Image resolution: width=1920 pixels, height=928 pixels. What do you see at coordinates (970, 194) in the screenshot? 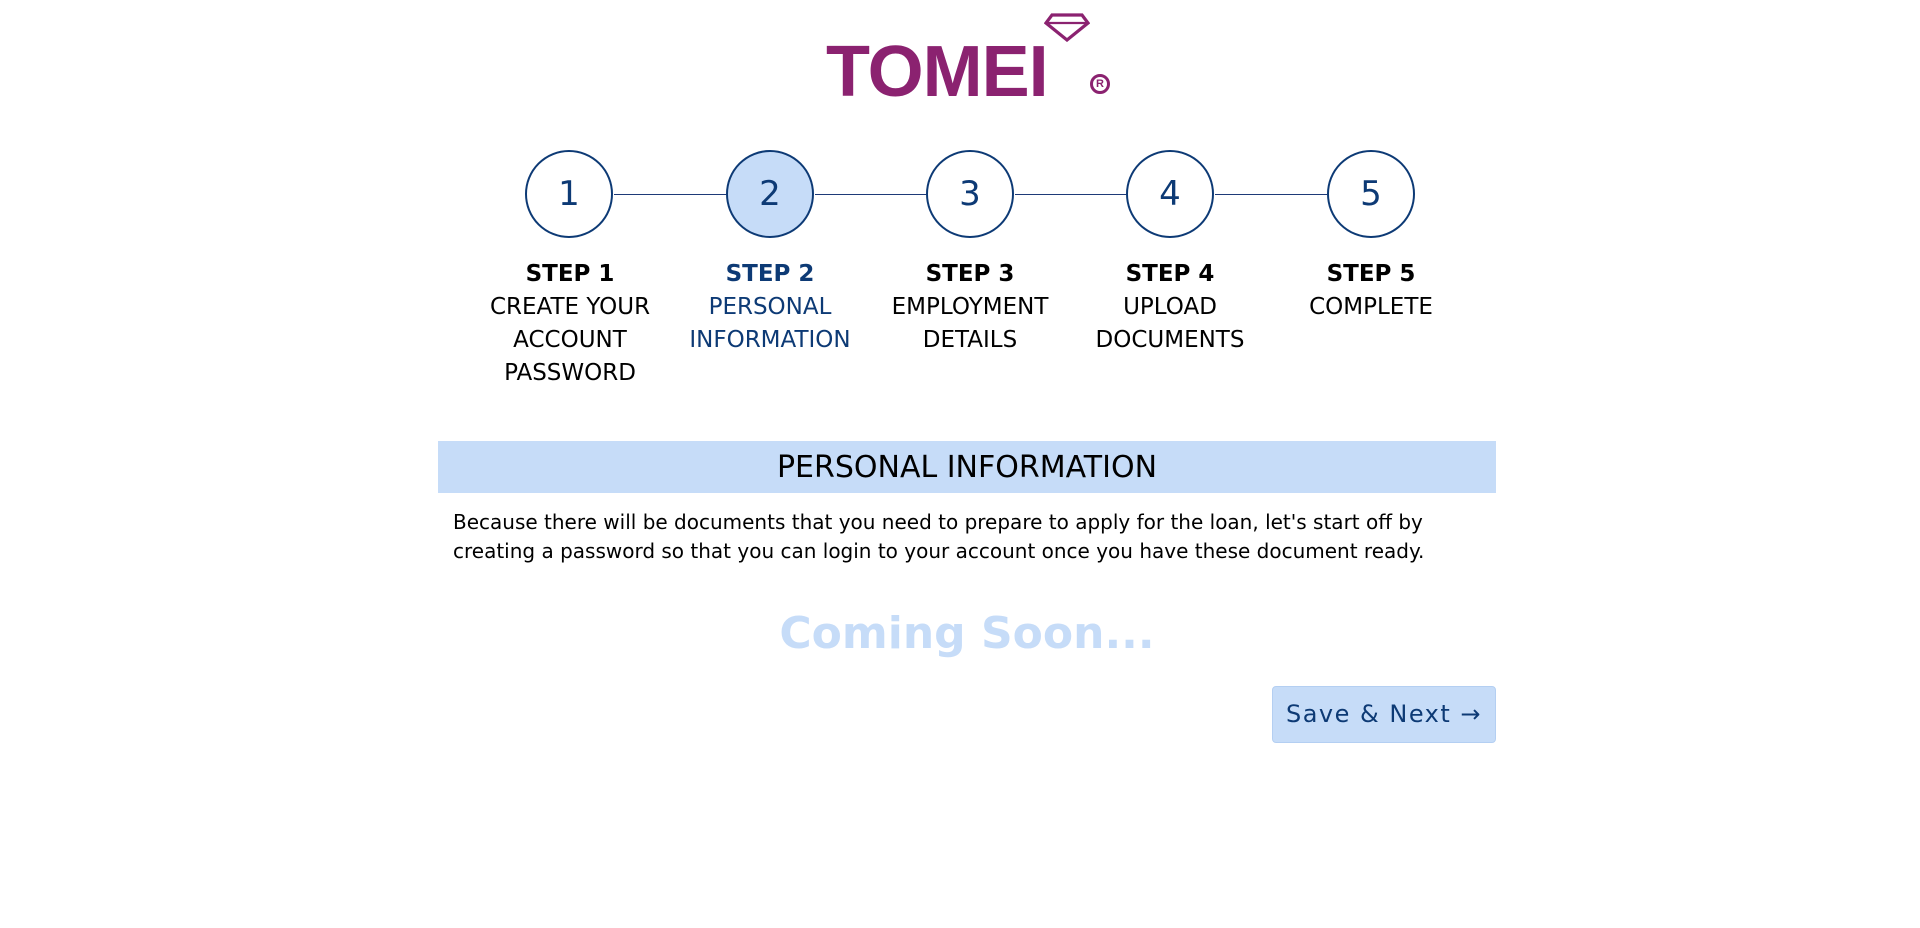
I see `step-3-circle: 3` at bounding box center [970, 194].